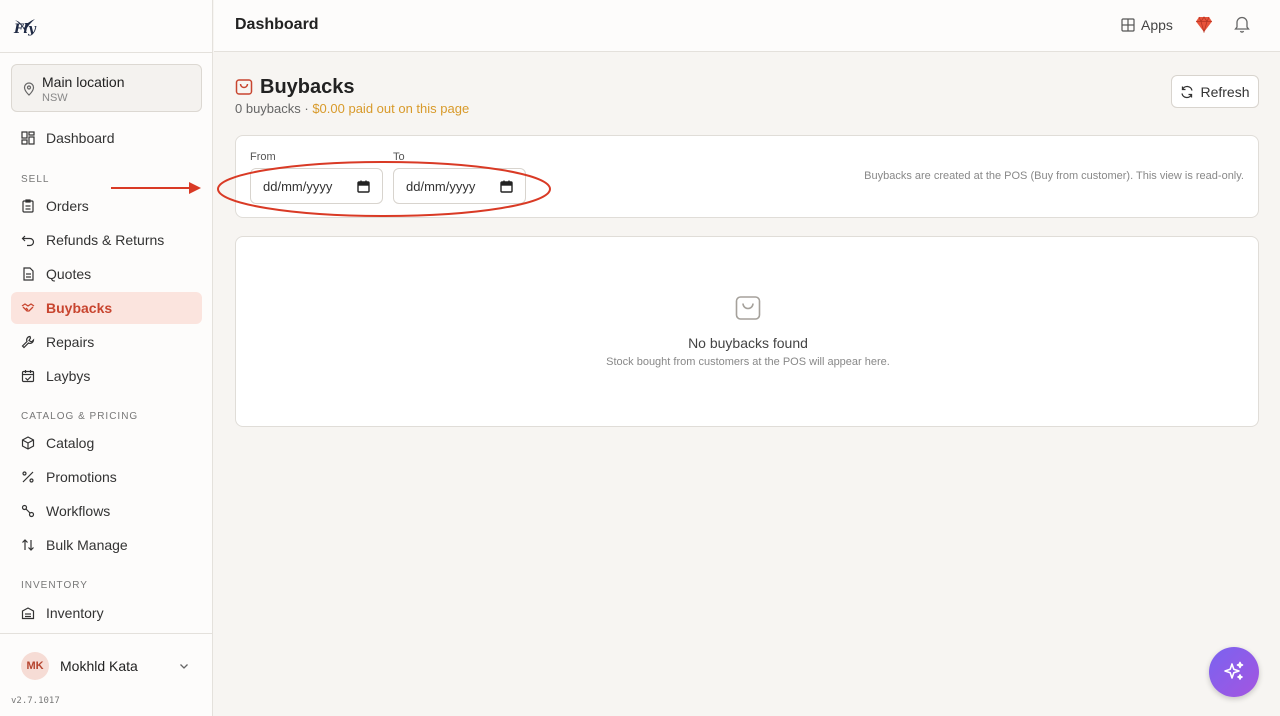 The height and width of the screenshot is (716, 1280). I want to click on avatar: MK, so click(35, 666).